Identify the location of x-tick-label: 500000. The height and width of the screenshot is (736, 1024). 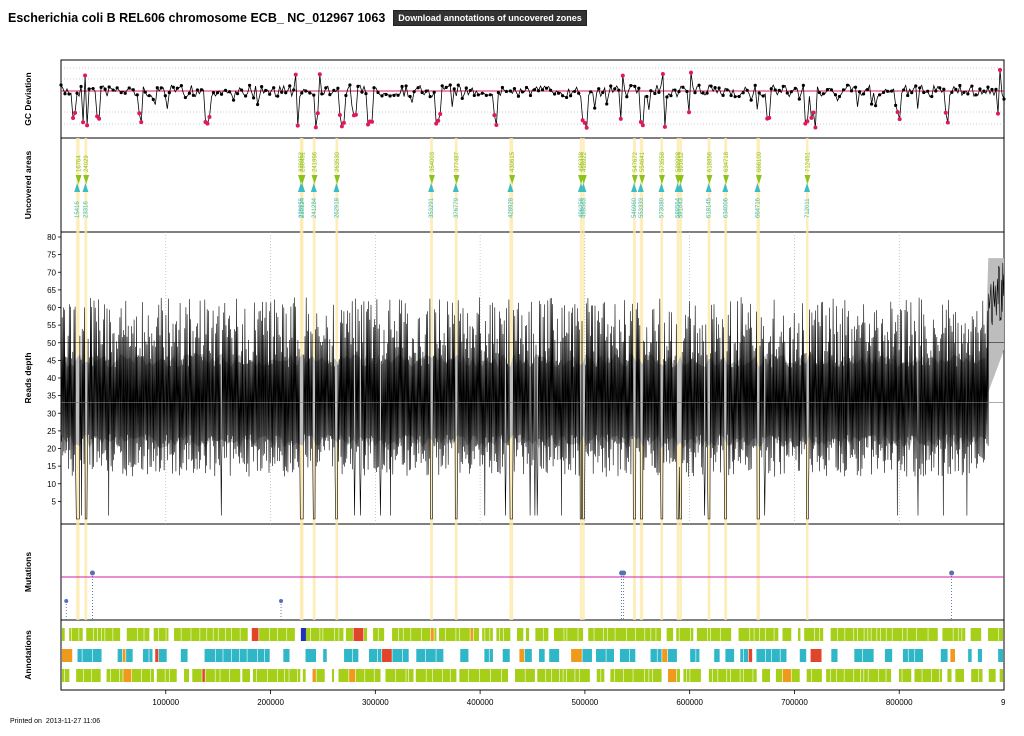
(585, 702).